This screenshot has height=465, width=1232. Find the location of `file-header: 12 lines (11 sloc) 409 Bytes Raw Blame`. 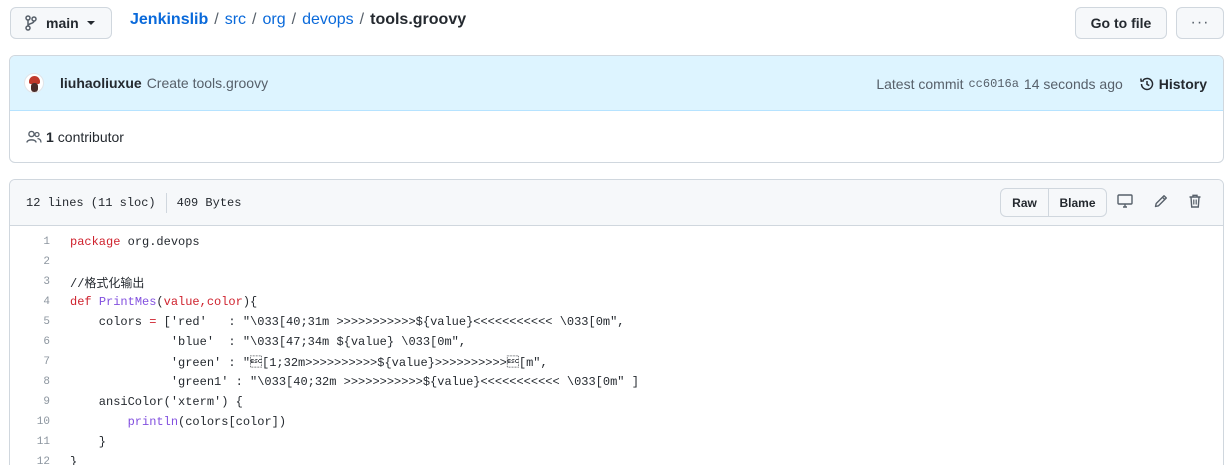

file-header: 12 lines (11 sloc) 409 Bytes Raw Blame is located at coordinates (616, 203).